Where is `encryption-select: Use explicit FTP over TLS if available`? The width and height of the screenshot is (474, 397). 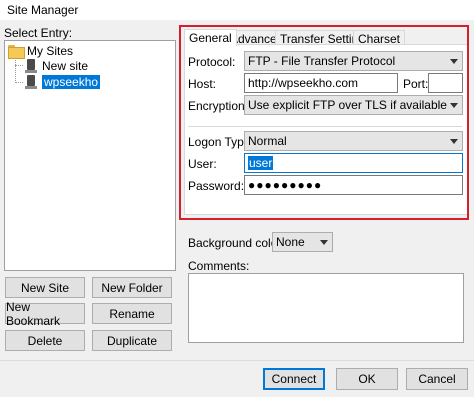 encryption-select: Use explicit FTP over TLS if available is located at coordinates (353, 105).